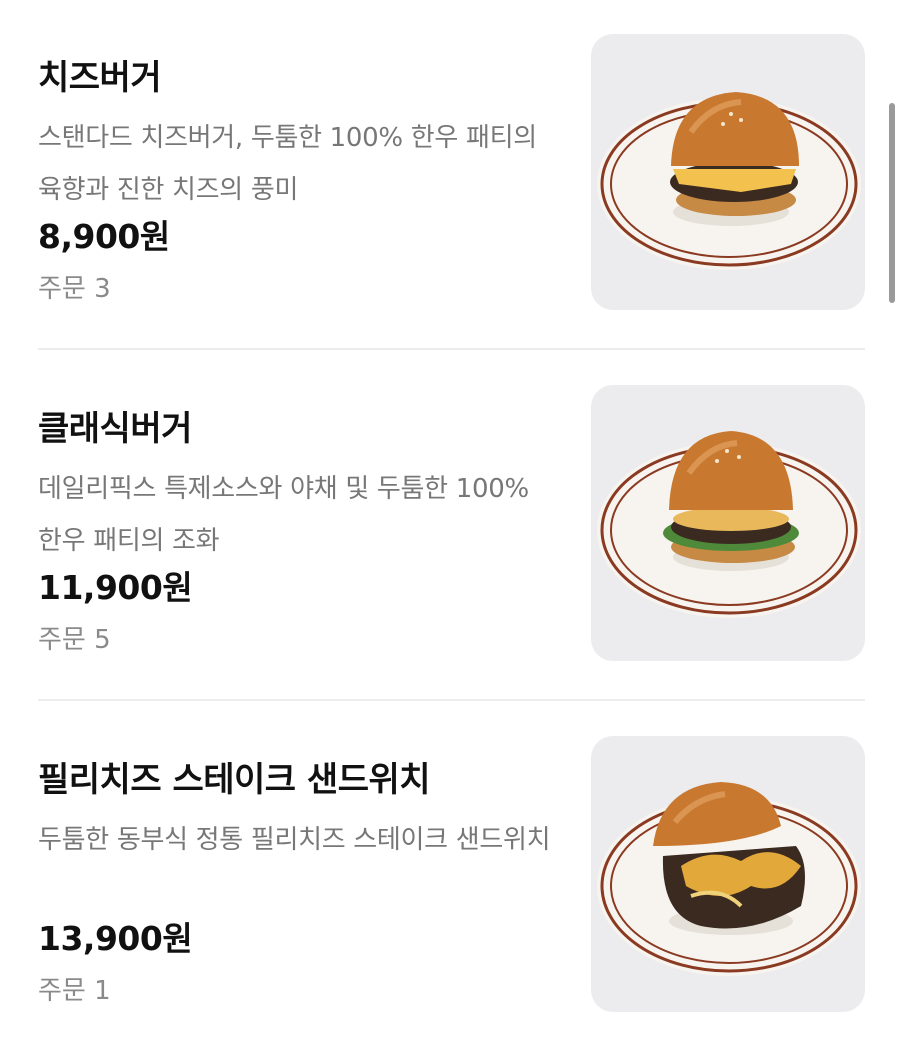 The height and width of the screenshot is (1053, 900). I want to click on menu-item-description: 데일리픽스 특제소스와 야채 및 두툼한 100% 한우 패티의 조화, so click(283, 515).